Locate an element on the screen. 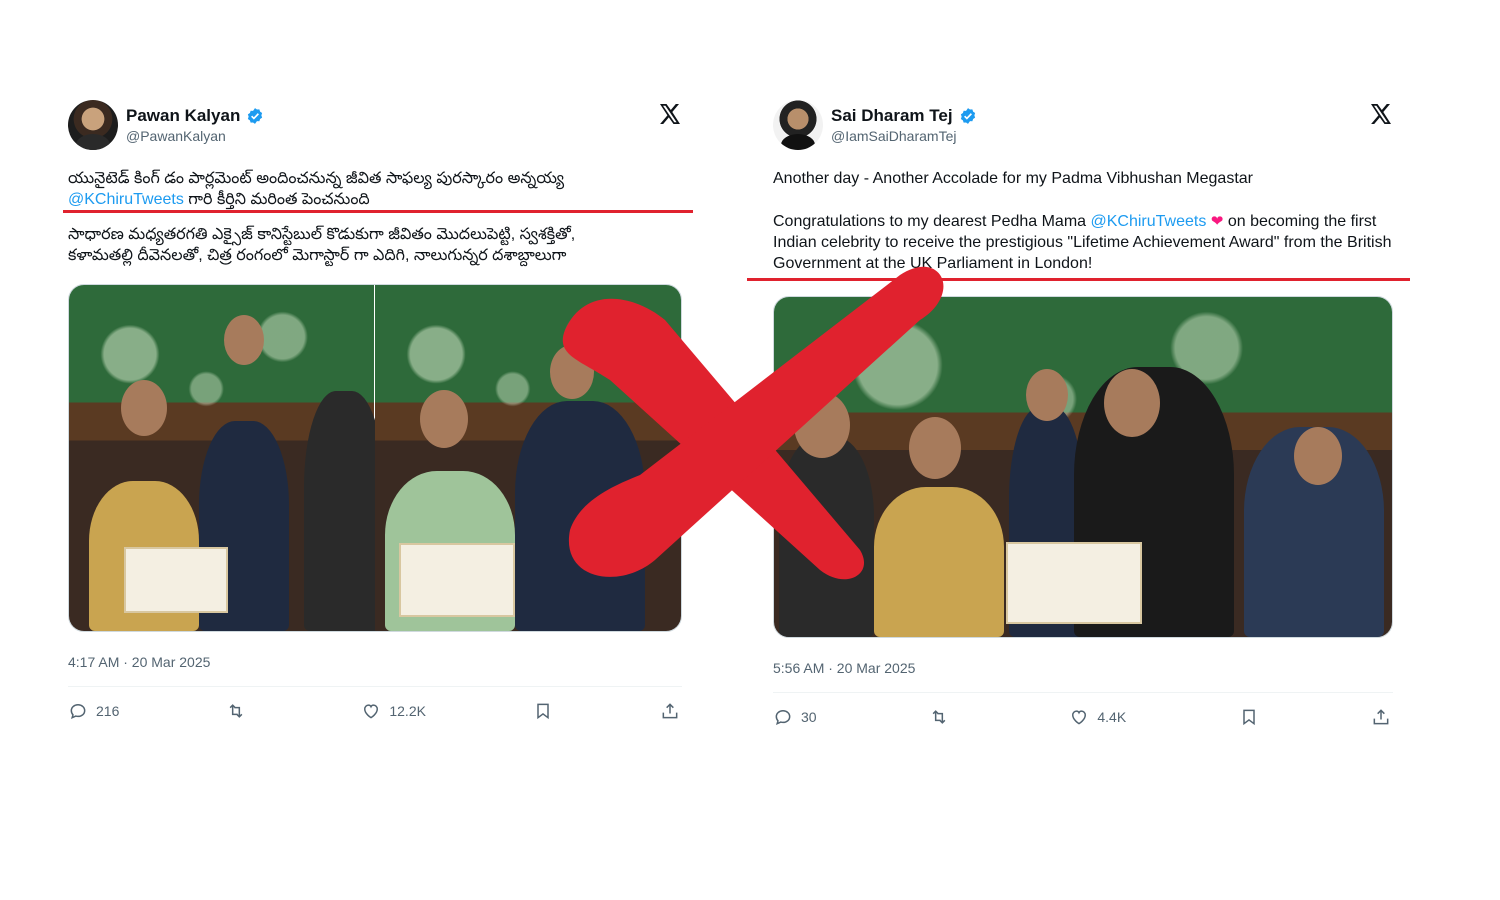 Image resolution: width=1500 pixels, height=900 pixels. like-button: 12.2K is located at coordinates (393, 711).